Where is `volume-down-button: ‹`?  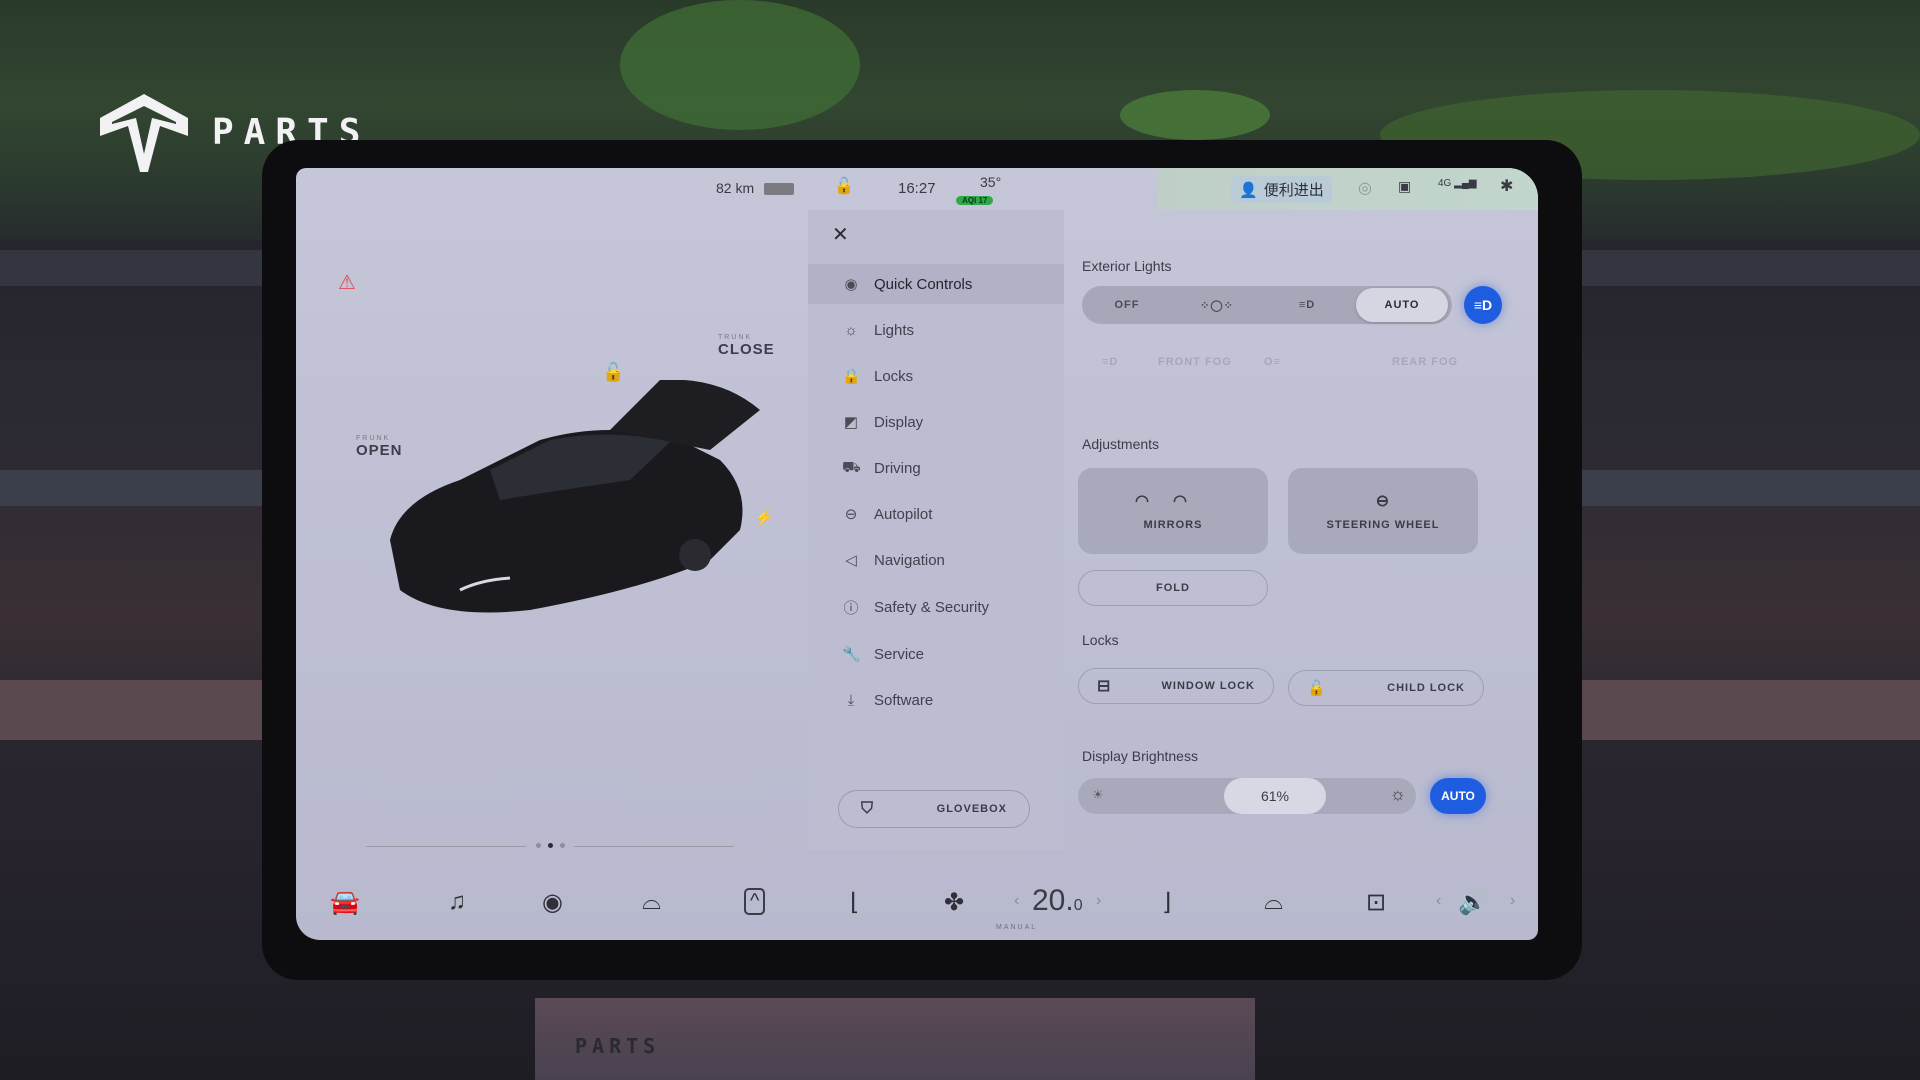
volume-down-button: ‹ is located at coordinates (1438, 901).